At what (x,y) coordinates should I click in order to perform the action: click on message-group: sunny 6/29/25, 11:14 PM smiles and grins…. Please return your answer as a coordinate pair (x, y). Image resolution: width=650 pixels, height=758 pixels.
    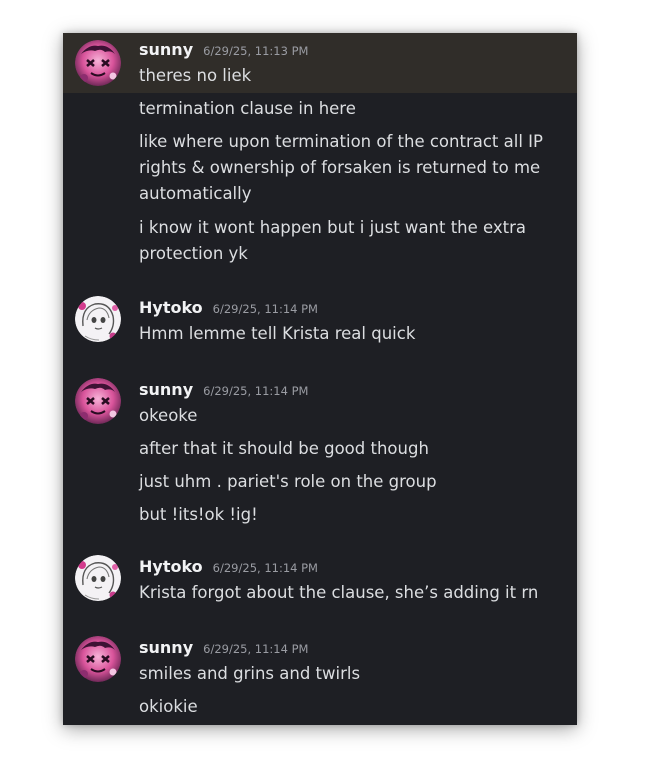
    Looking at the image, I should click on (320, 678).